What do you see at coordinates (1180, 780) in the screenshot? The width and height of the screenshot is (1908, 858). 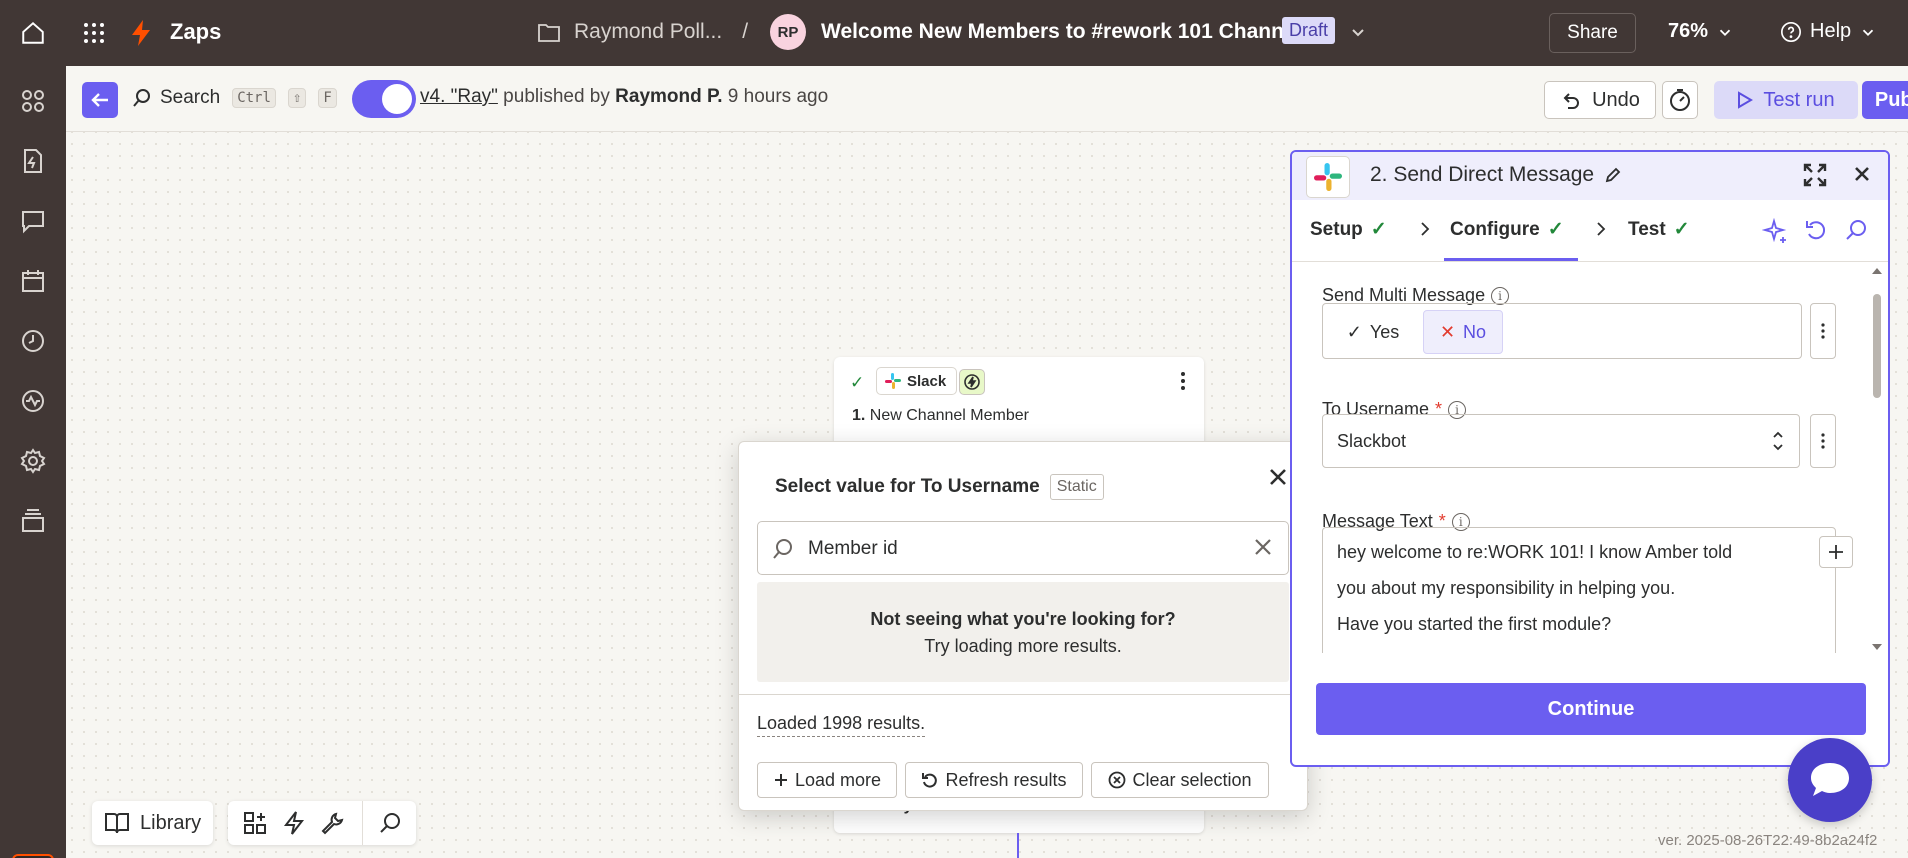 I see `clear-selection-button: Clear selection` at bounding box center [1180, 780].